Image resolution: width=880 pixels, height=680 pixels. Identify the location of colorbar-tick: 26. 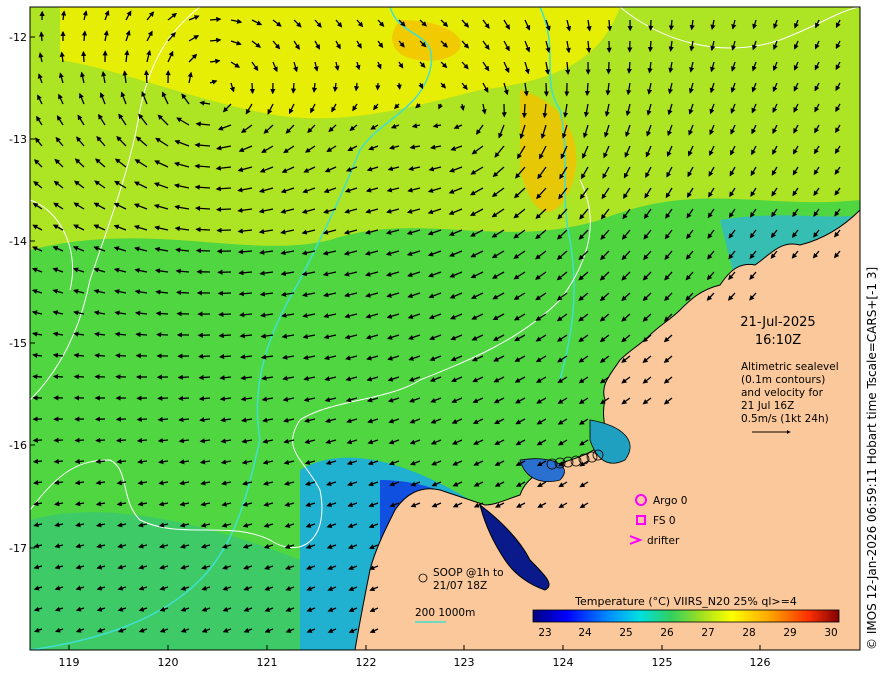
(667, 633).